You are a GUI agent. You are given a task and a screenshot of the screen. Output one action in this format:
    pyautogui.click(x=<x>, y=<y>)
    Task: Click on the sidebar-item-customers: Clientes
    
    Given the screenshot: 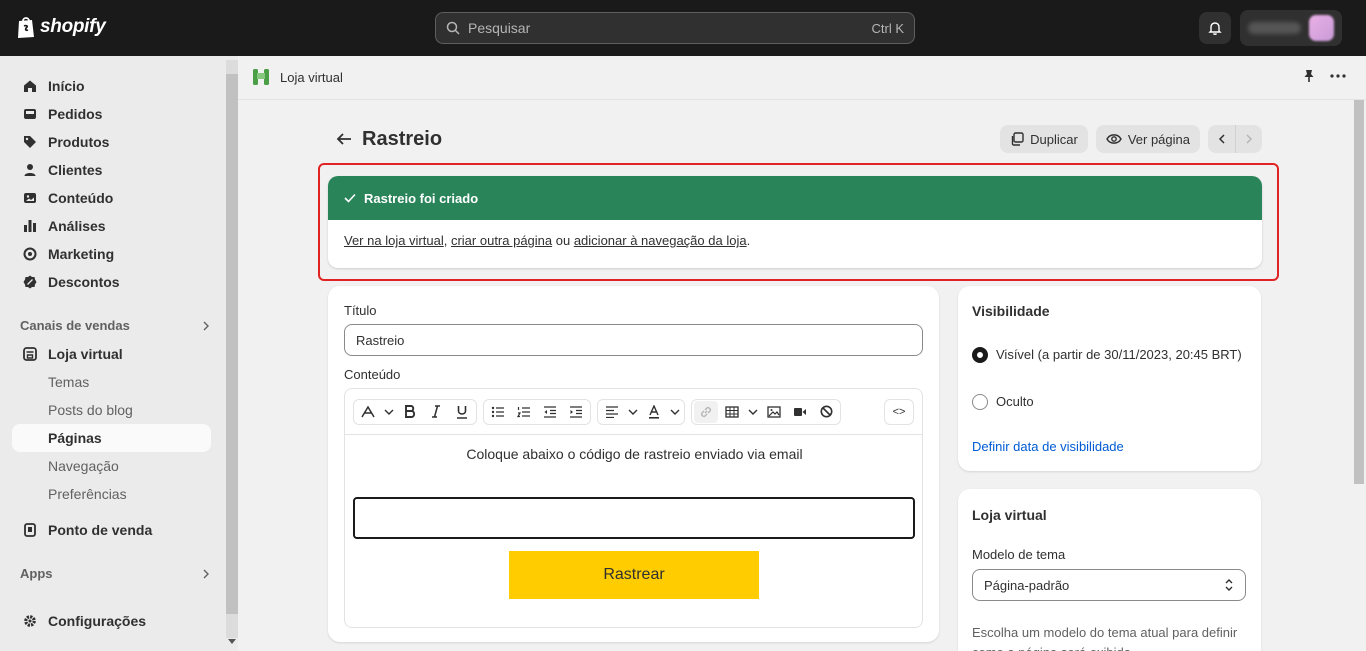 What is the action you would take?
    pyautogui.click(x=111, y=170)
    